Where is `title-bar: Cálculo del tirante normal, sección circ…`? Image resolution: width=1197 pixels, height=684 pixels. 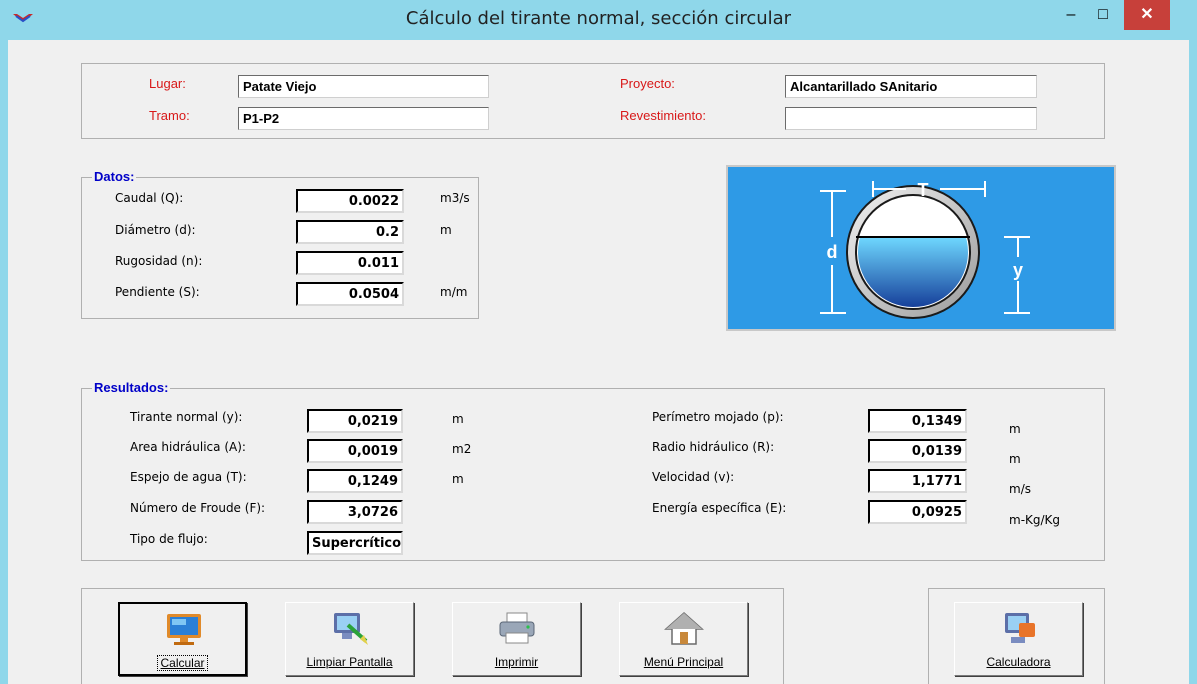
title-bar: Cálculo del tirante normal, sección circ… is located at coordinates (598, 20).